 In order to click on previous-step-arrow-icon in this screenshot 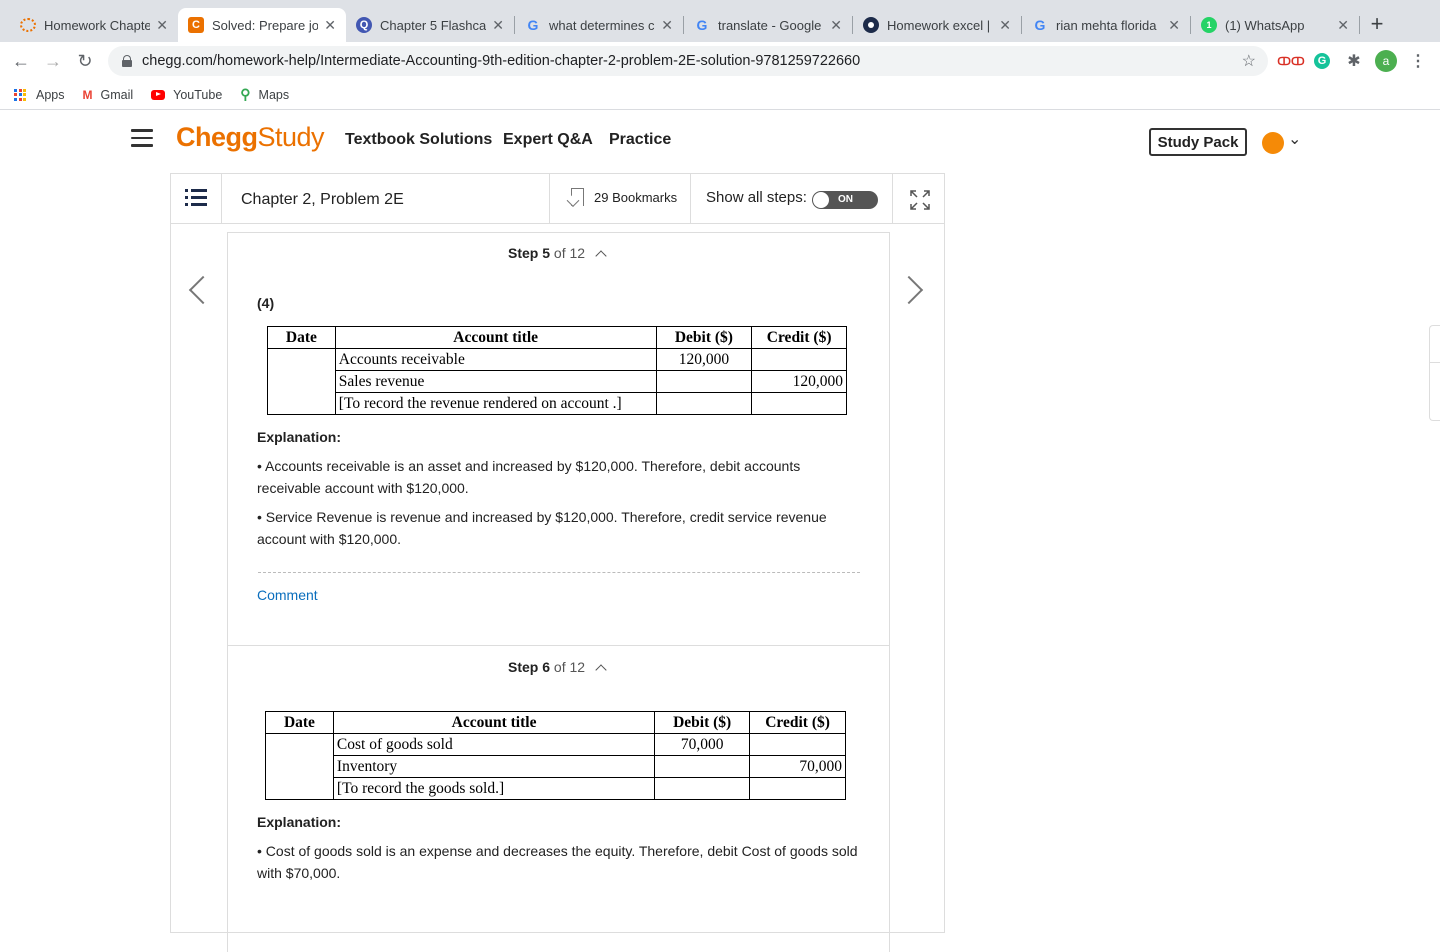, I will do `click(203, 290)`.